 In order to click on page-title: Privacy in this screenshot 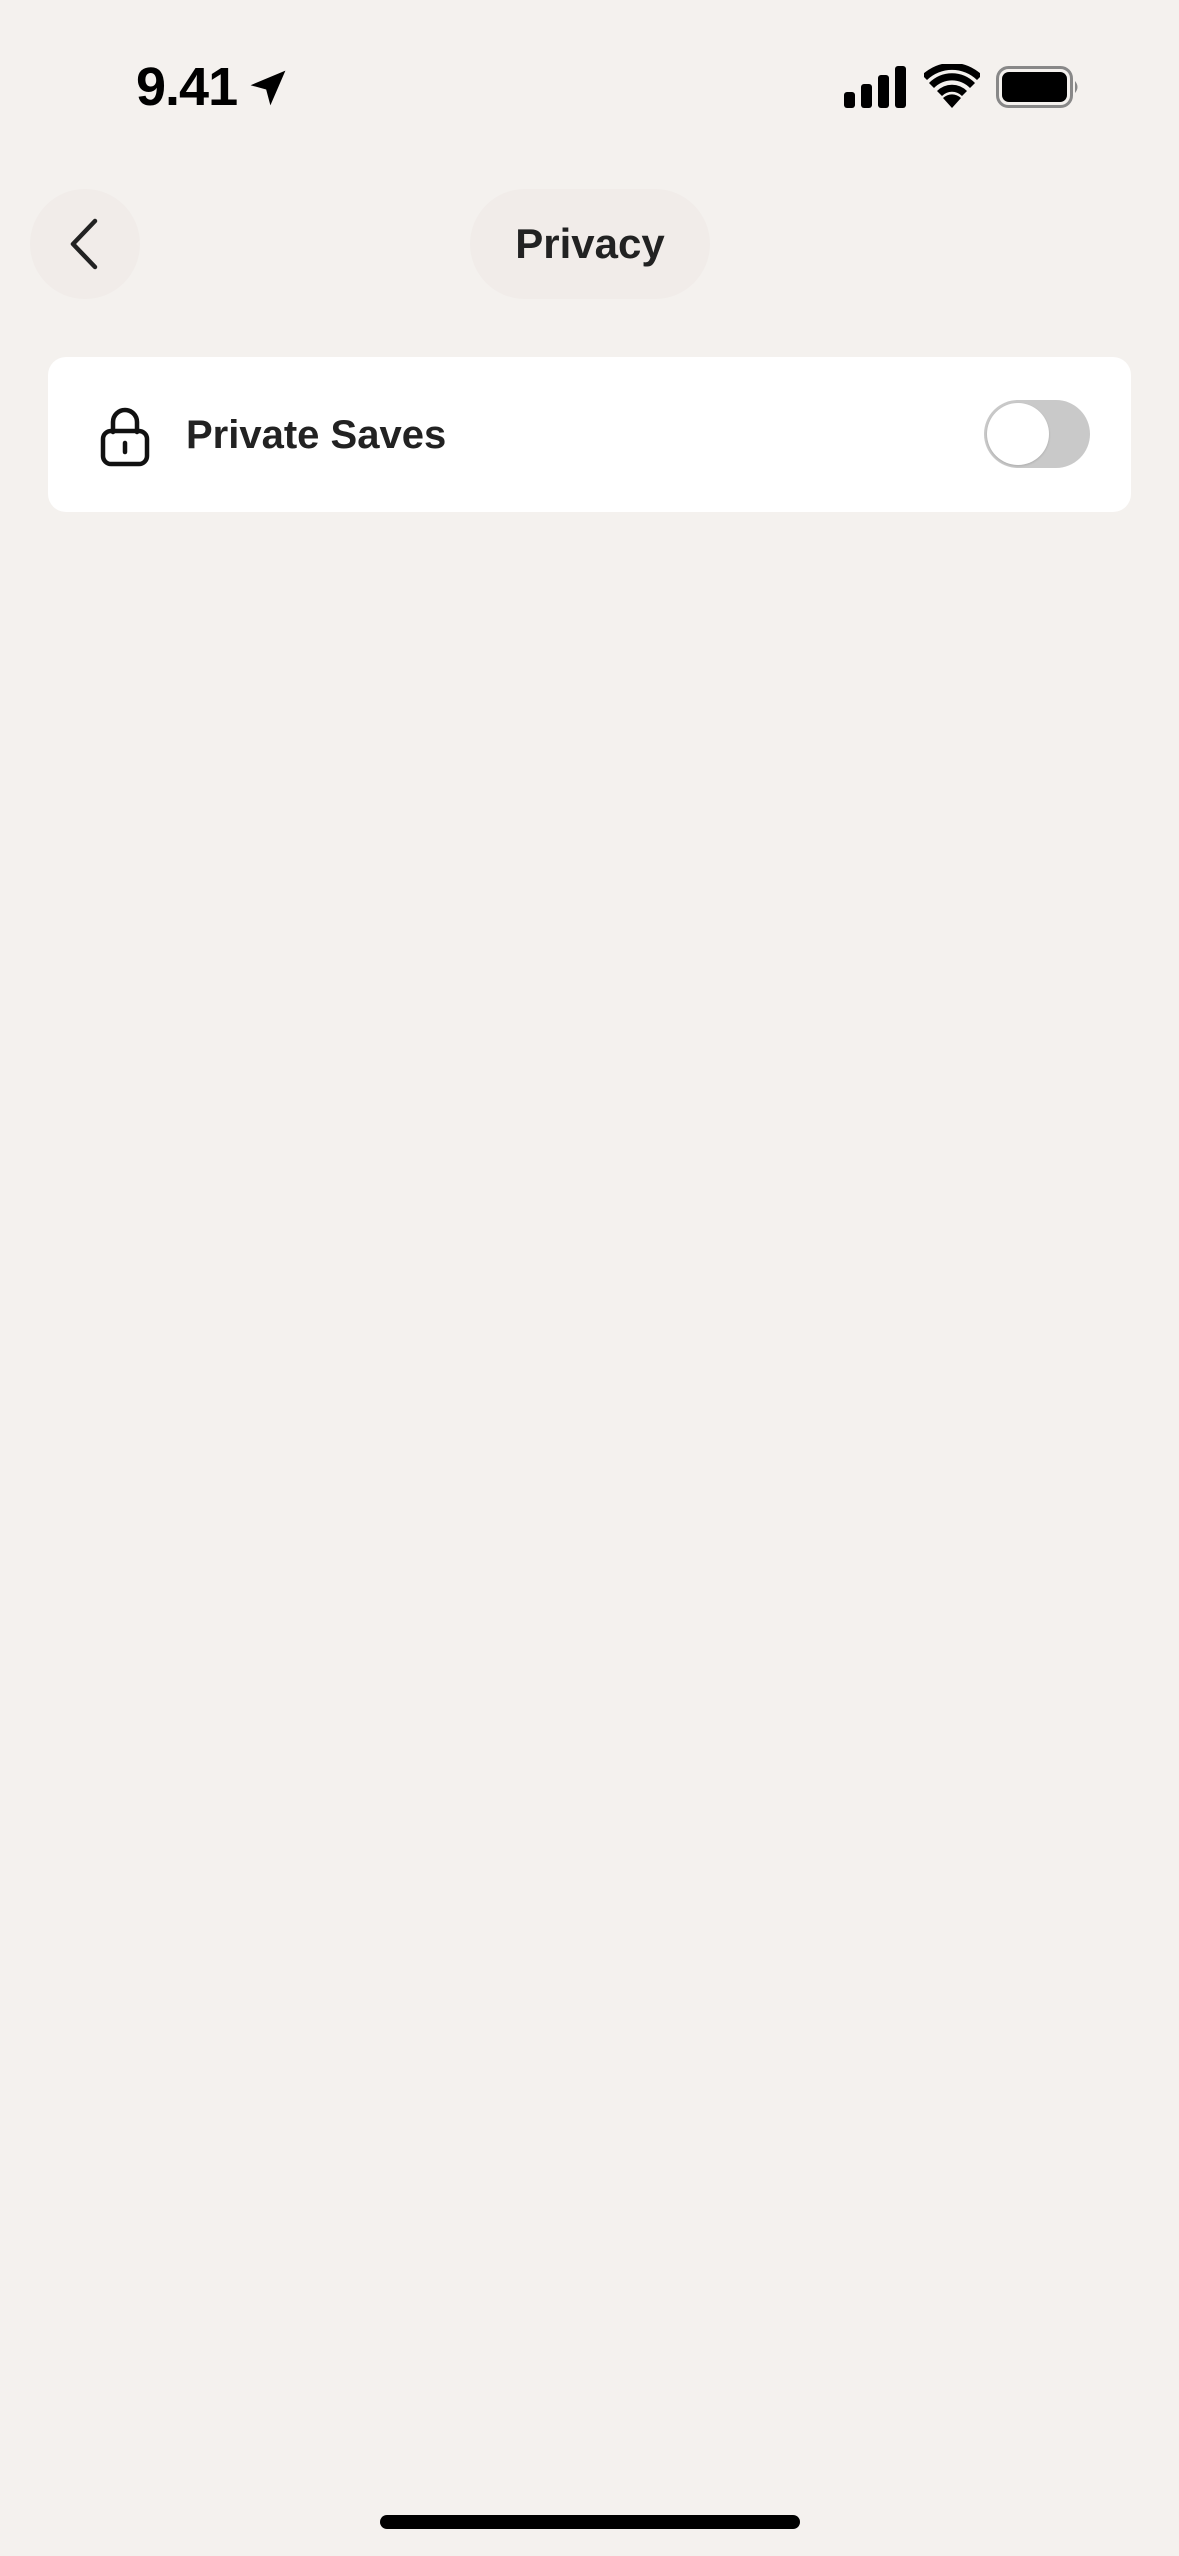, I will do `click(590, 243)`.